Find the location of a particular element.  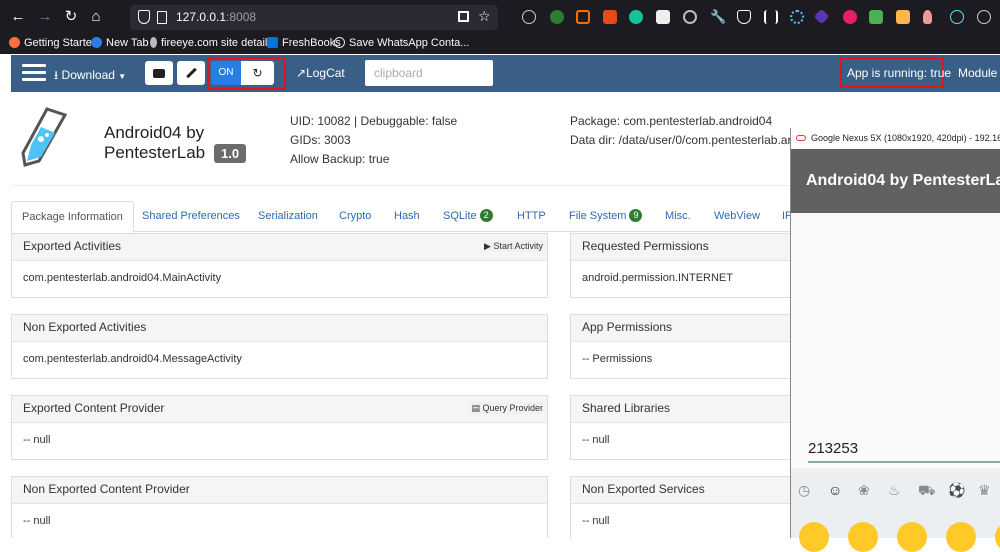

logcat-link: ↗LogCat is located at coordinates (320, 73).